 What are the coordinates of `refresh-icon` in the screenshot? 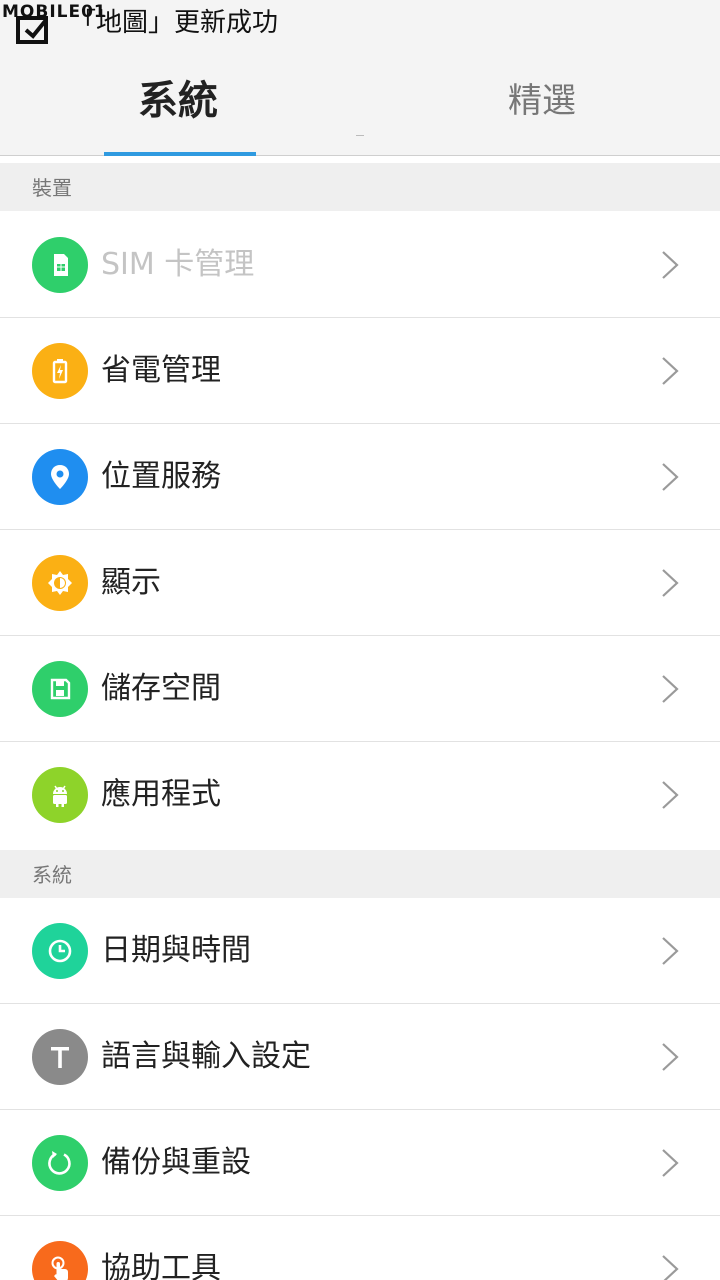 It's located at (60, 1163).